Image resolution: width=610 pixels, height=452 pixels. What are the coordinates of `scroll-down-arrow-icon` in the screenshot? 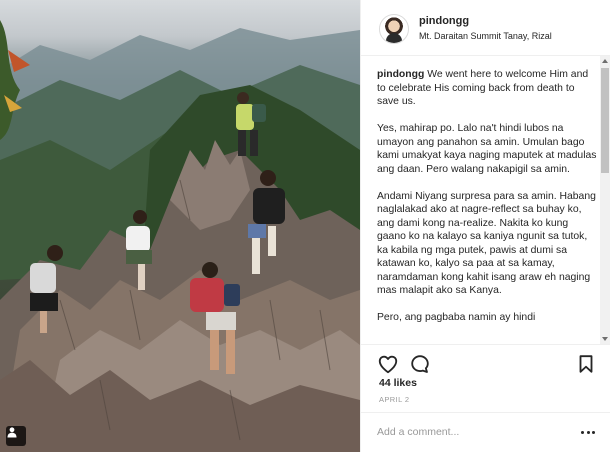 It's located at (605, 339).